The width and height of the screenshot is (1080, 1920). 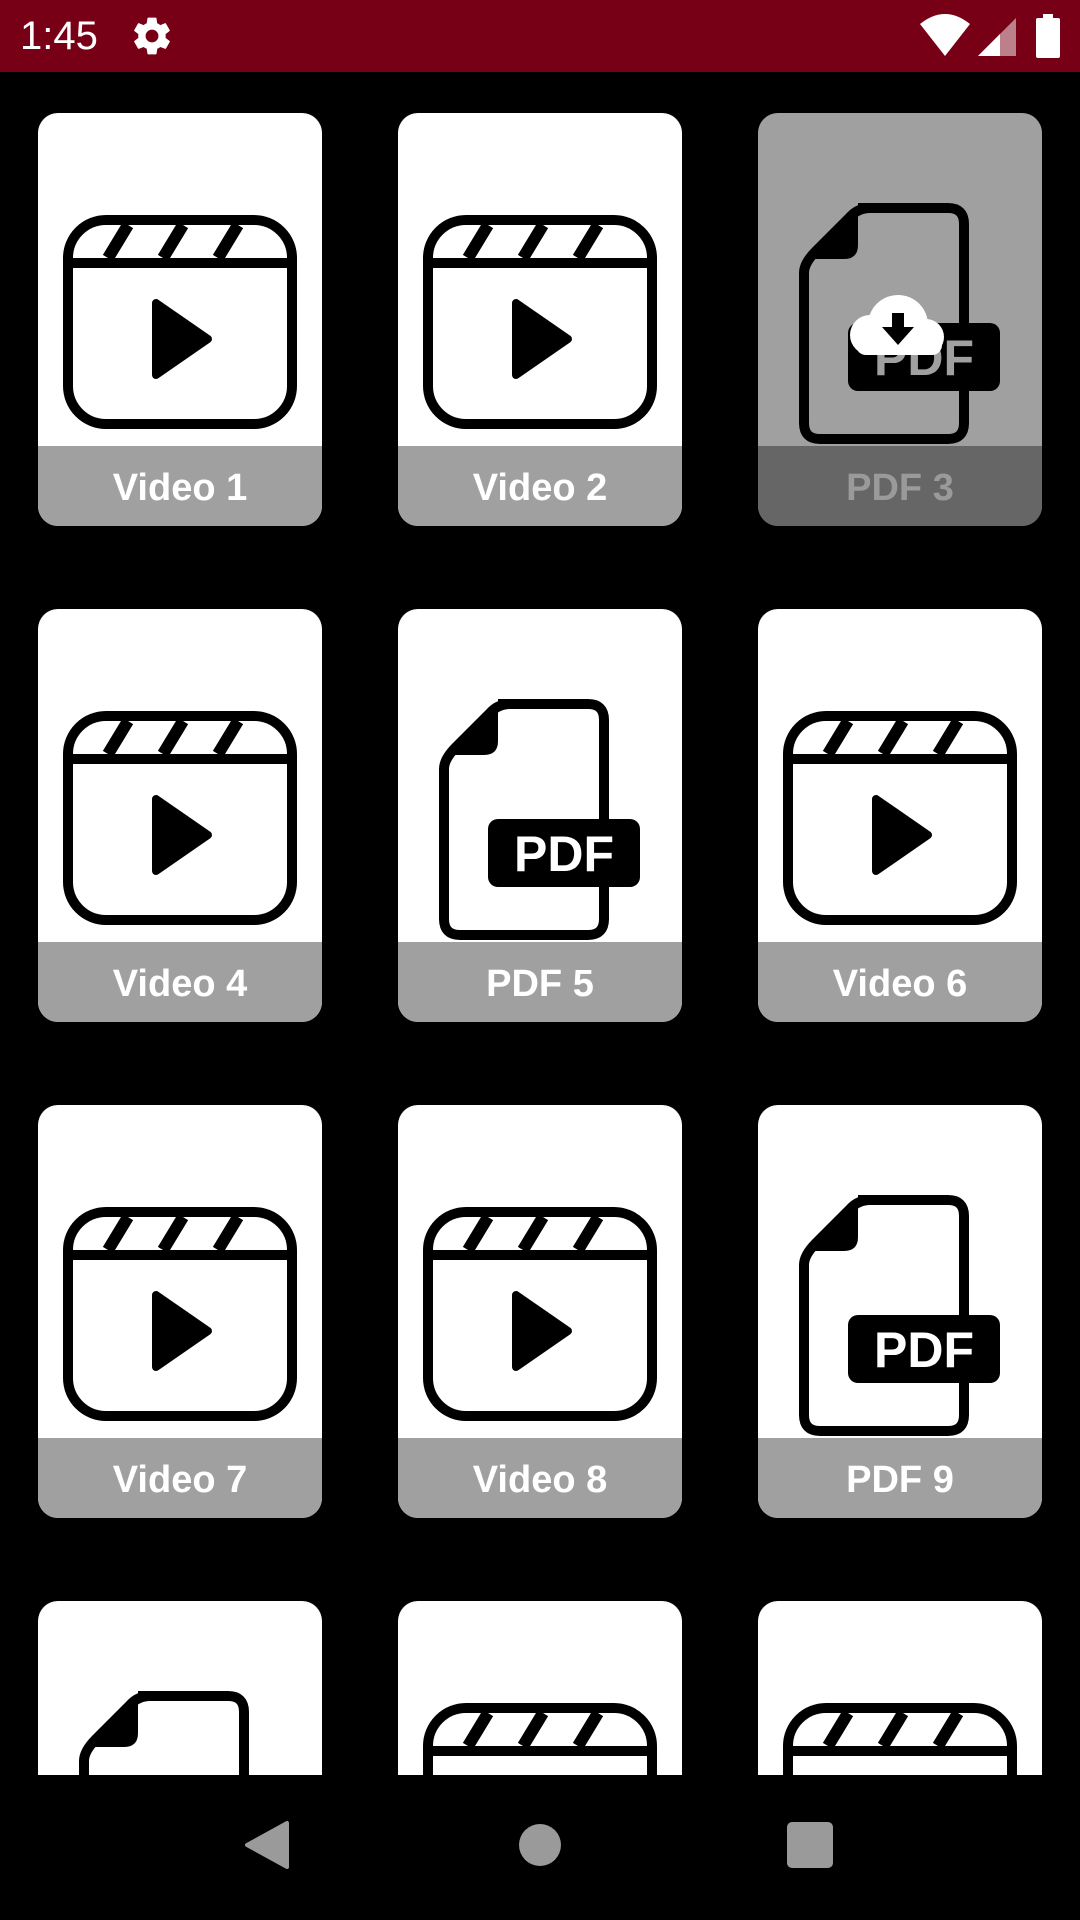 I want to click on grid-item-pdf-3: PDF PDF 3, so click(x=900, y=319).